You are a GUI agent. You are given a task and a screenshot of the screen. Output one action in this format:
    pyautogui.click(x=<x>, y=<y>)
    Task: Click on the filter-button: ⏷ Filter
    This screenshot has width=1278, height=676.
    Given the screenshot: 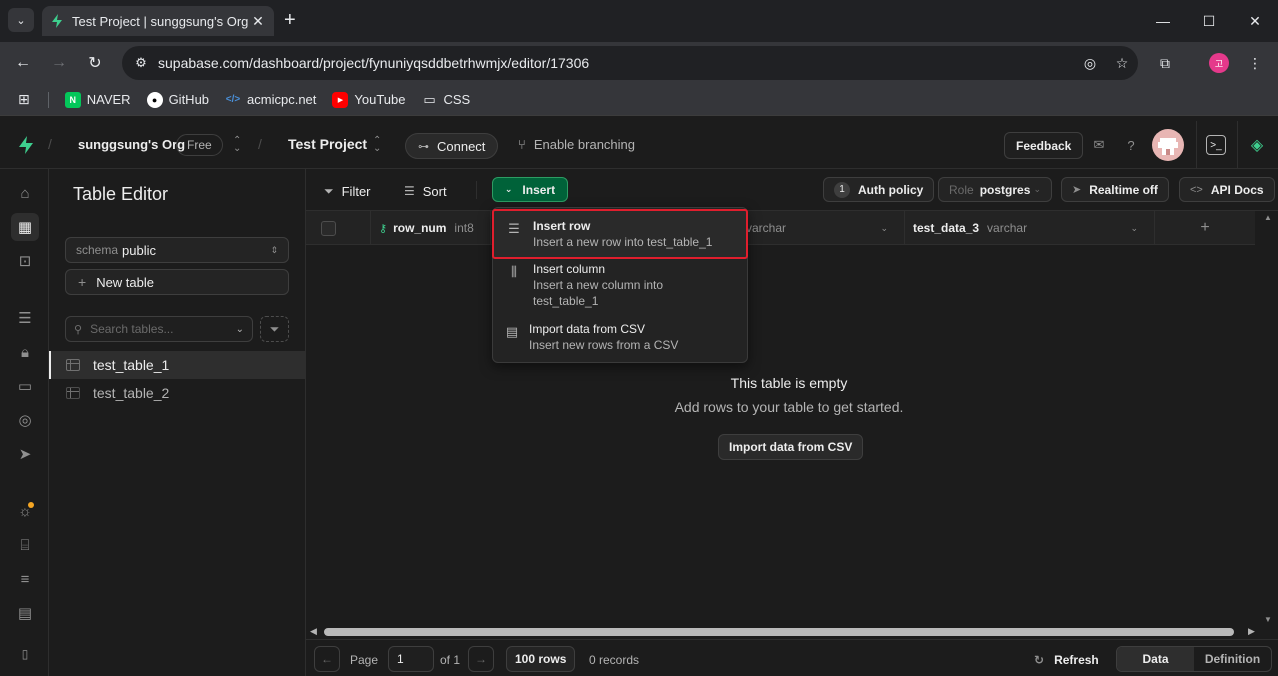 What is the action you would take?
    pyautogui.click(x=347, y=191)
    